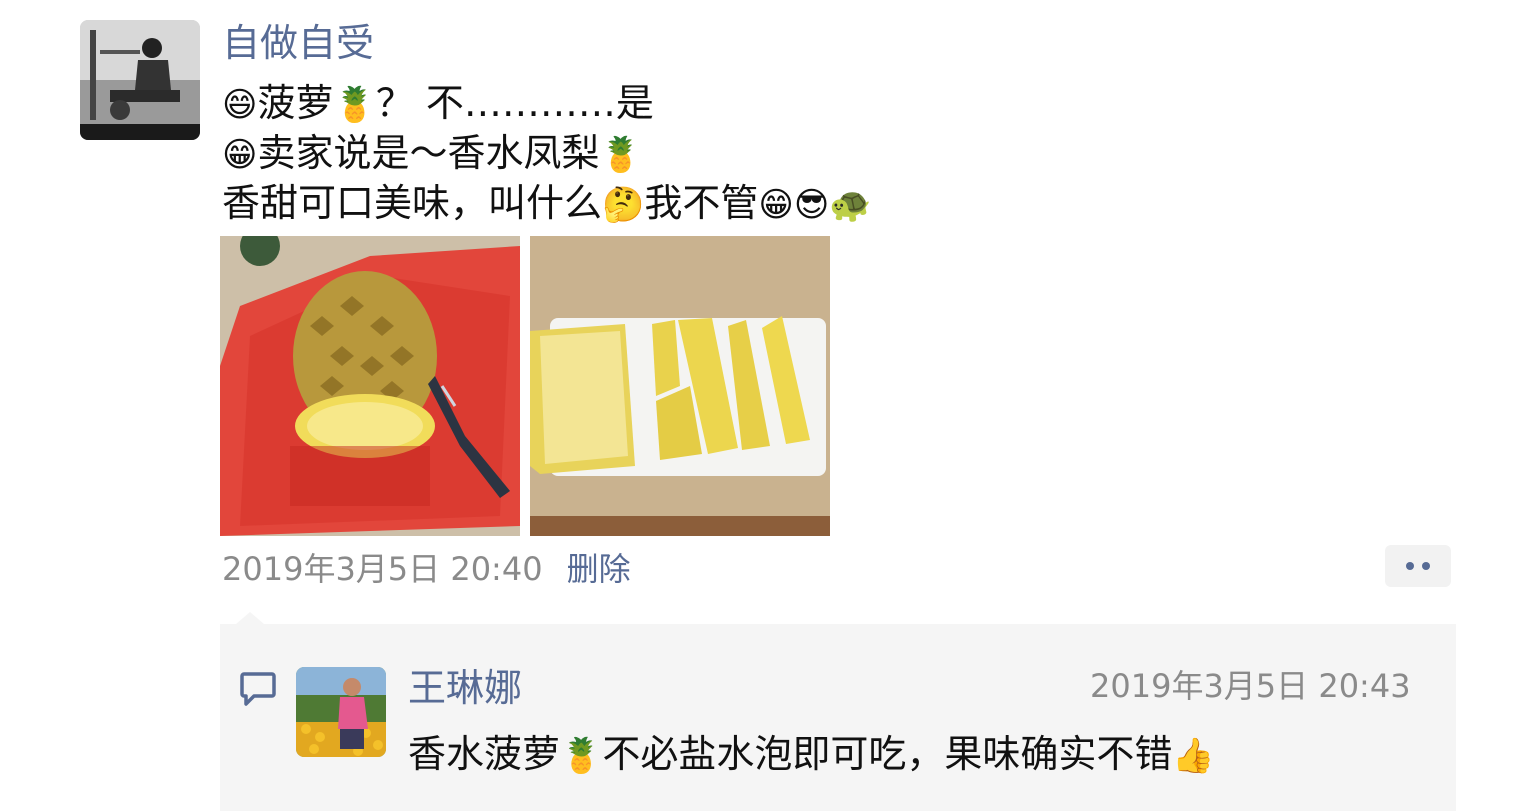 This screenshot has height=811, width=1536. Describe the element at coordinates (240, 105) in the screenshot. I see `grin-emoji-icon: 😄` at that location.